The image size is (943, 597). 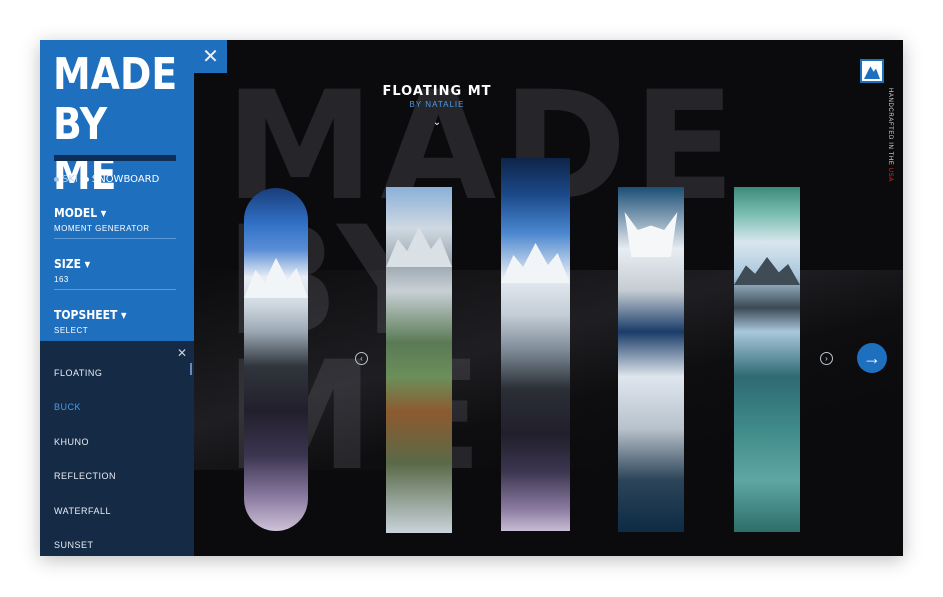 I want to click on handcrafted-badge: HANDCRAFTED IN THE USA, so click(x=890, y=135).